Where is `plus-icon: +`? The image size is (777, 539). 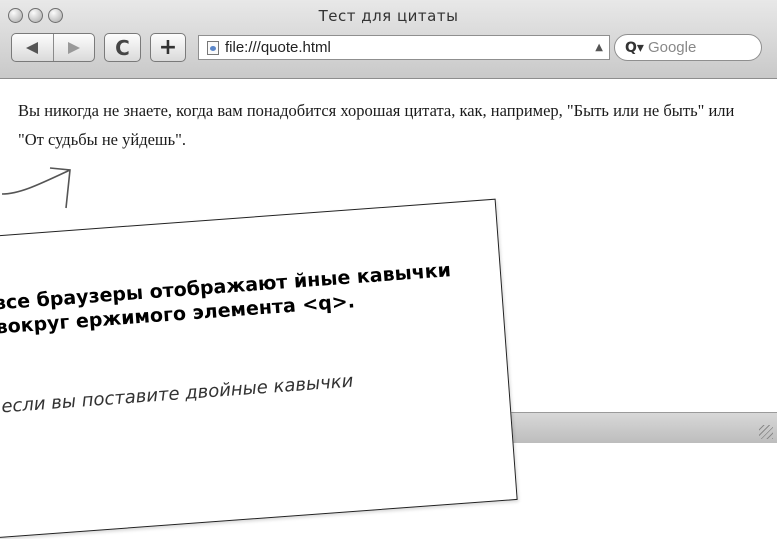
plus-icon: + is located at coordinates (168, 47).